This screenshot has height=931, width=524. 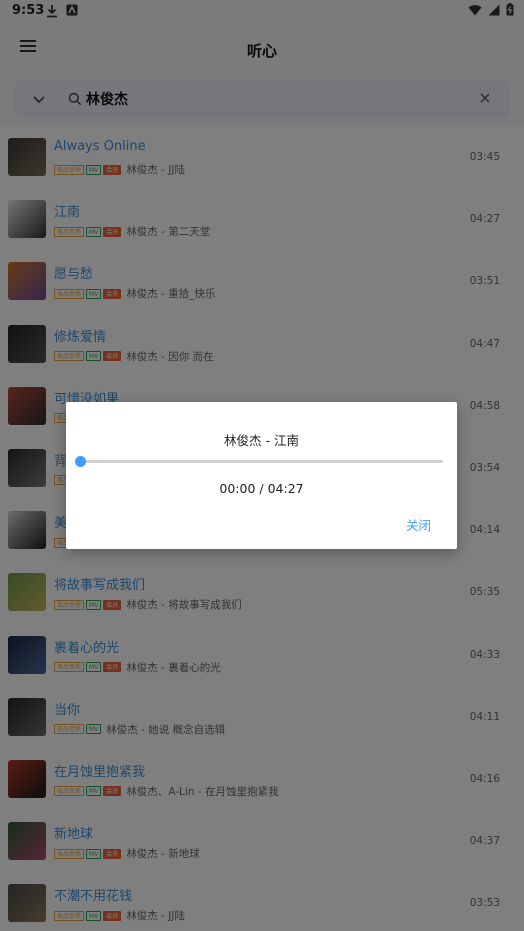 I want to click on close-button: 关闭, so click(x=418, y=524).